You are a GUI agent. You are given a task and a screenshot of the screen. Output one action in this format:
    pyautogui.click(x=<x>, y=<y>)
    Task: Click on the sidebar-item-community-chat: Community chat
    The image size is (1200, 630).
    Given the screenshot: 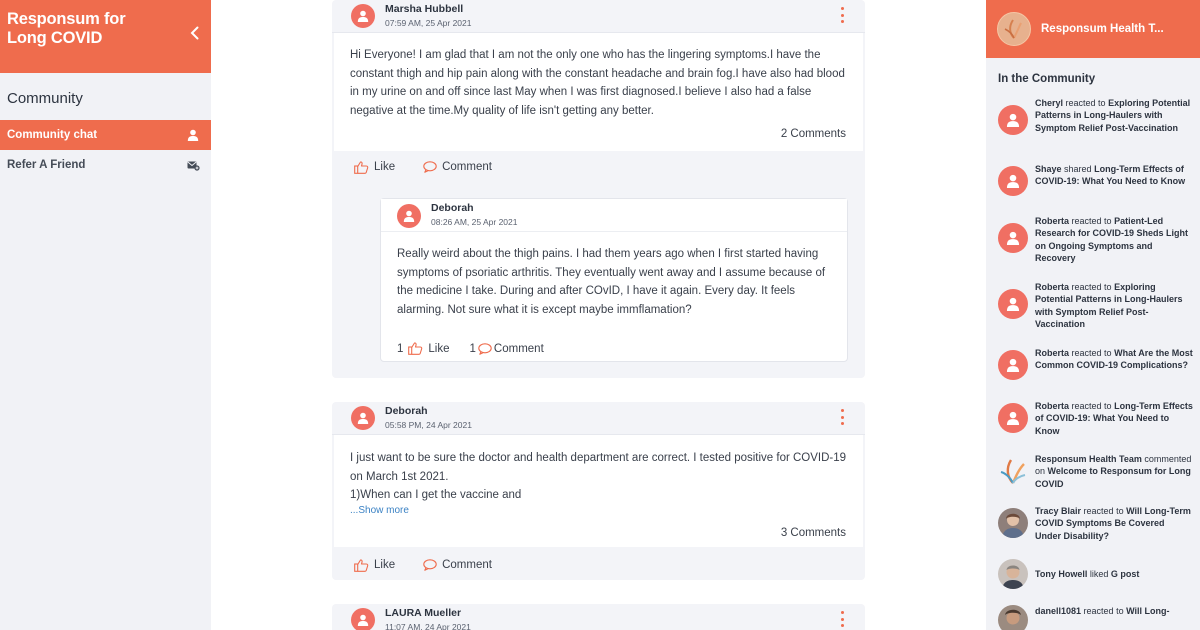 What is the action you would take?
    pyautogui.click(x=105, y=135)
    